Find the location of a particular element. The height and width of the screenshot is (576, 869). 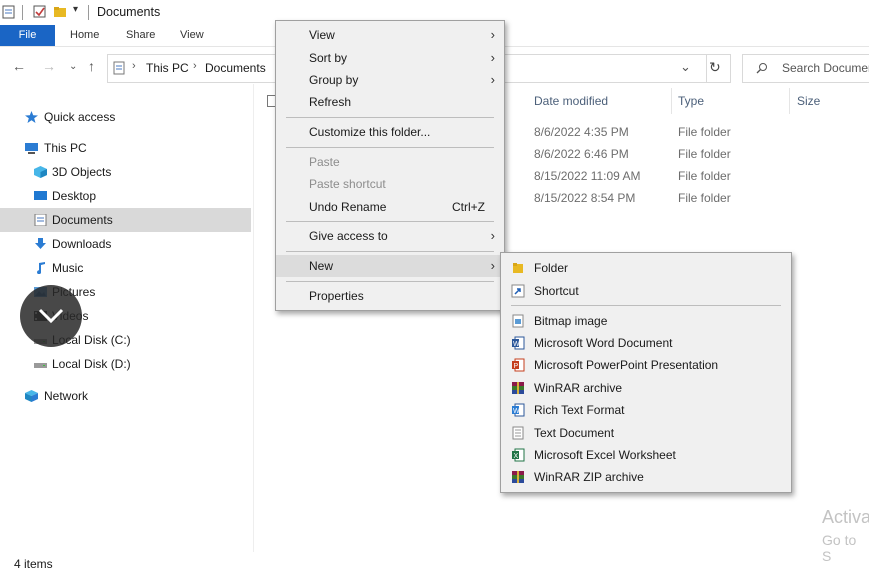

tab-share: Share is located at coordinates (140, 35).